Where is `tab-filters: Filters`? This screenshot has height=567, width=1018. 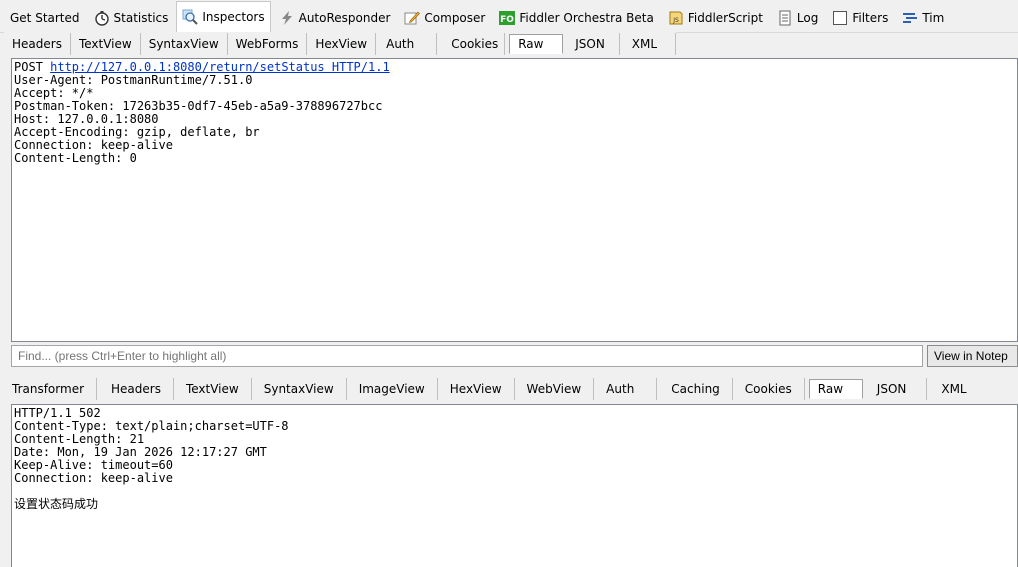
tab-filters: Filters is located at coordinates (860, 17).